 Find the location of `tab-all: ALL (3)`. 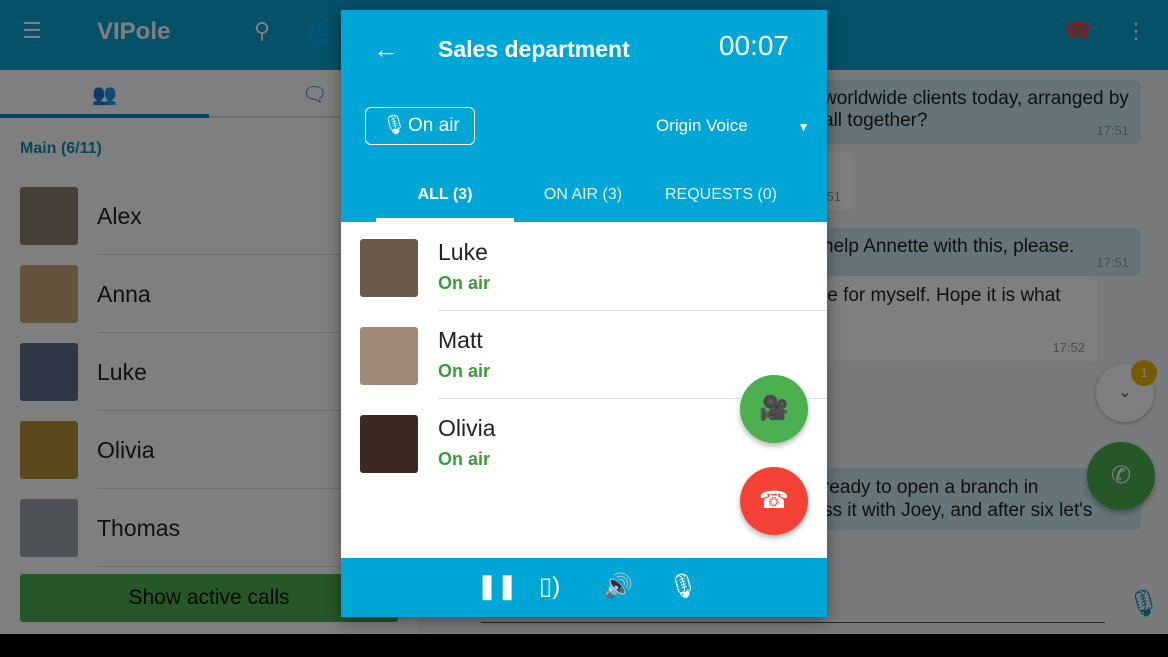

tab-all: ALL (3) is located at coordinates (445, 195).